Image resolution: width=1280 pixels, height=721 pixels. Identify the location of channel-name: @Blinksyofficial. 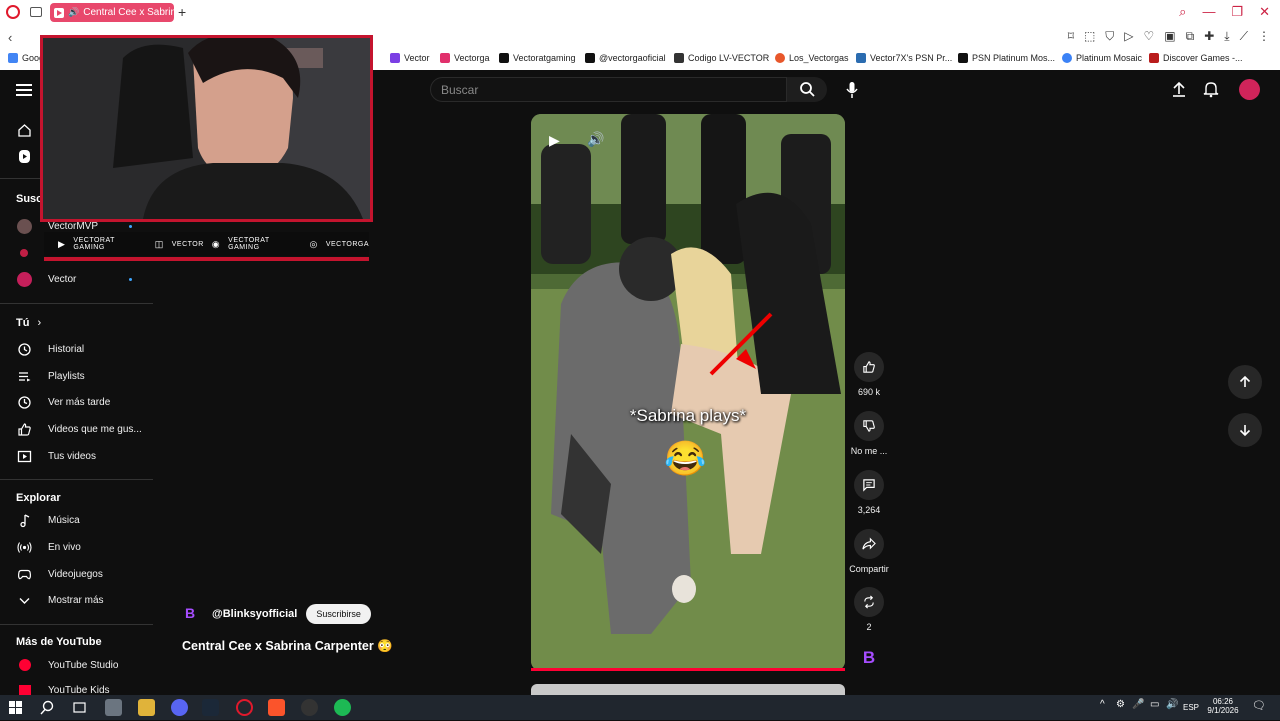
(254, 614).